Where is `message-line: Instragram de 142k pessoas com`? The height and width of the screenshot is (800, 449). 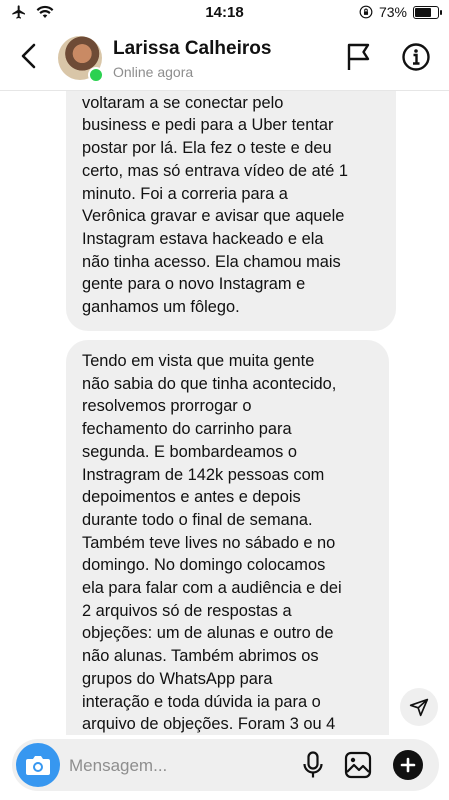 message-line: Instragram de 142k pessoas com is located at coordinates (203, 474).